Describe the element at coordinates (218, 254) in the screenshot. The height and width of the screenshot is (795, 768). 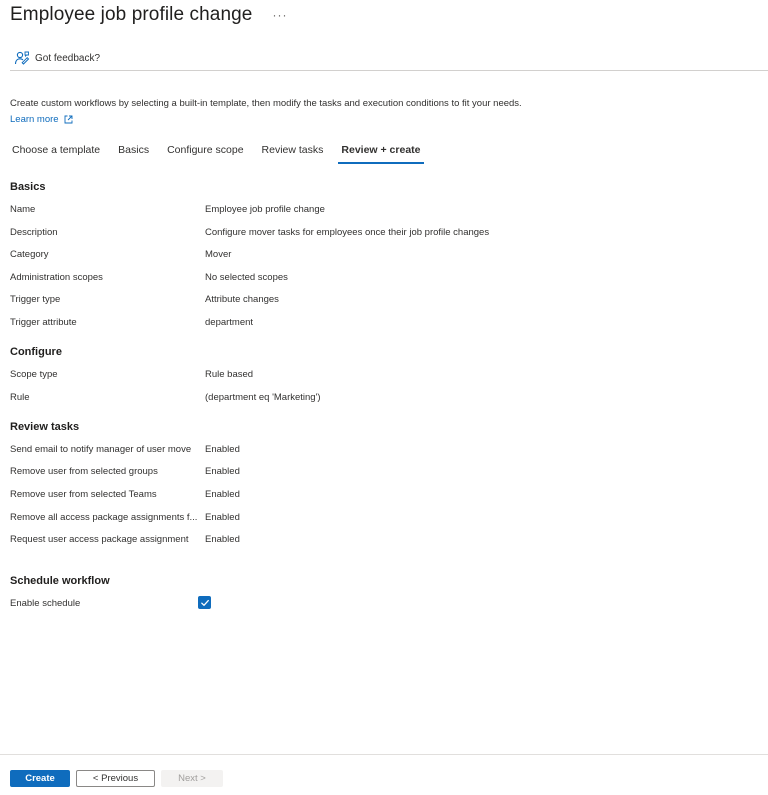
I see `basics-value-category: Mover` at that location.